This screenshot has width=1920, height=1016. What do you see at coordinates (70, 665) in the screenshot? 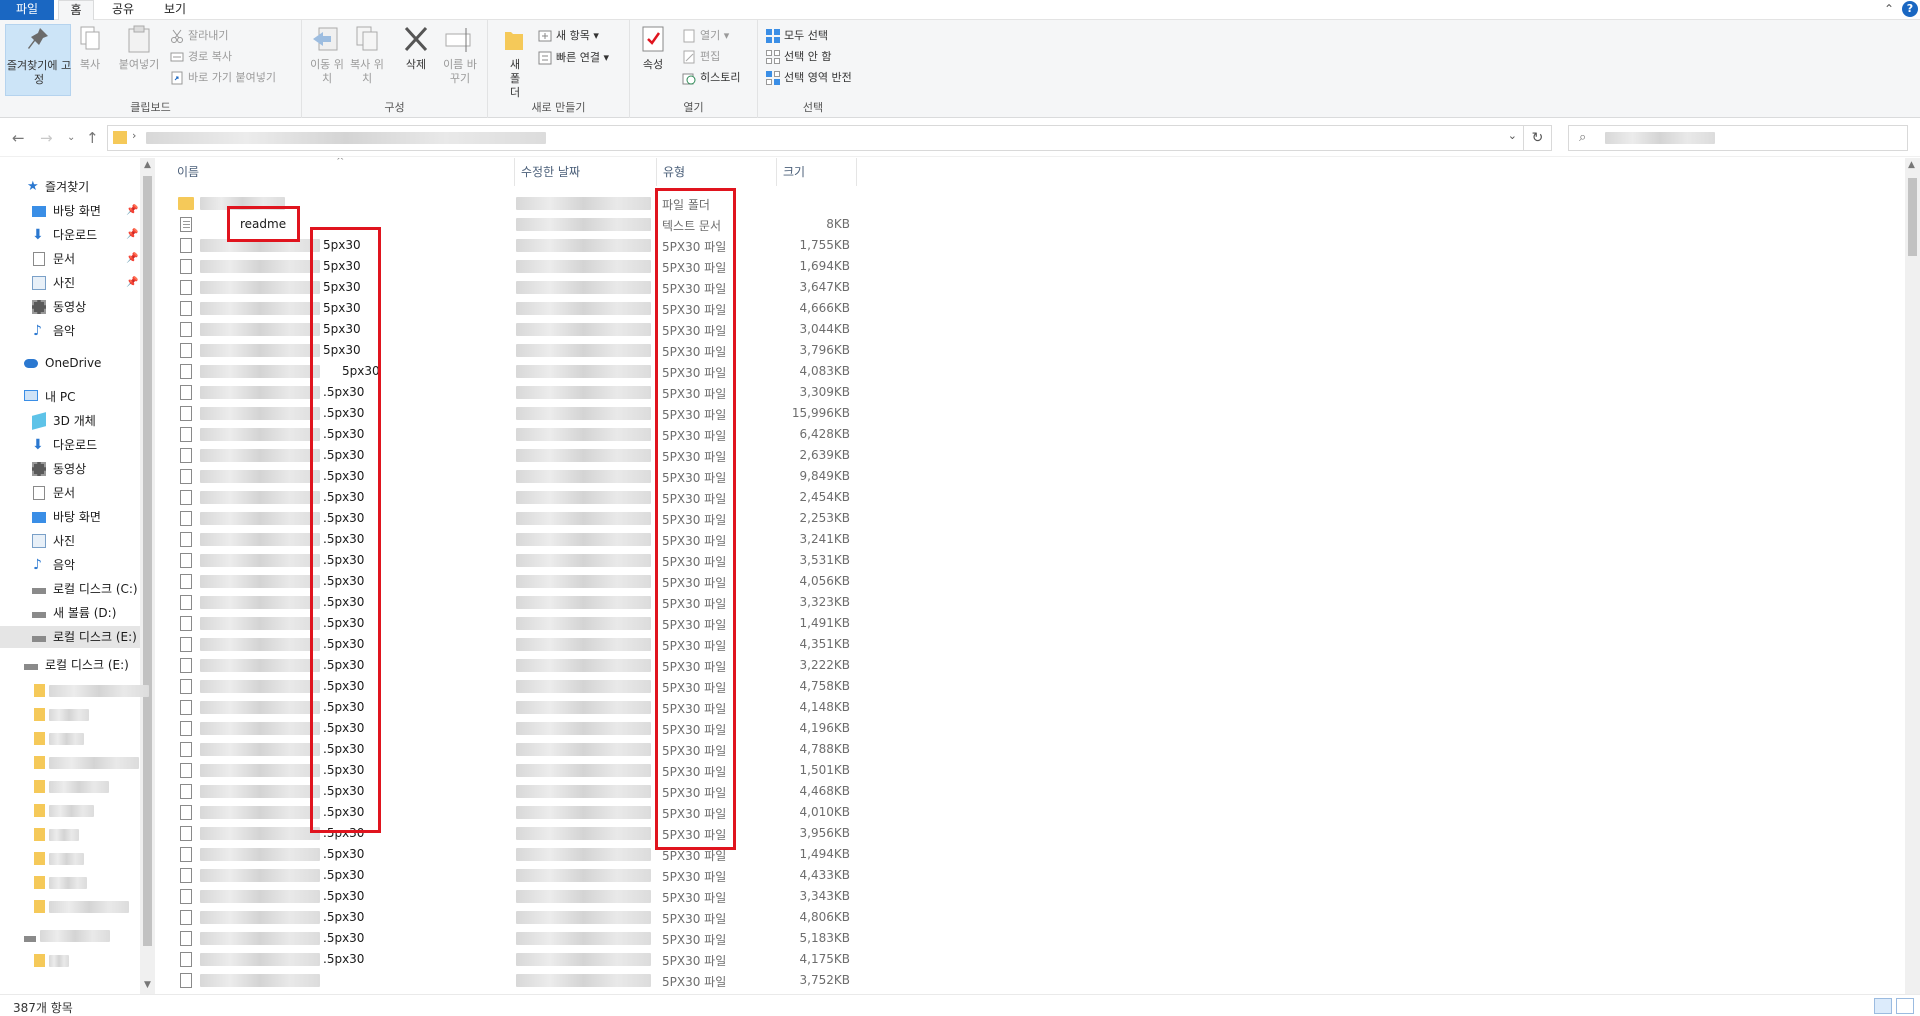
I see `sidebar-drive-e: 로컬 디스크 (E:)` at bounding box center [70, 665].